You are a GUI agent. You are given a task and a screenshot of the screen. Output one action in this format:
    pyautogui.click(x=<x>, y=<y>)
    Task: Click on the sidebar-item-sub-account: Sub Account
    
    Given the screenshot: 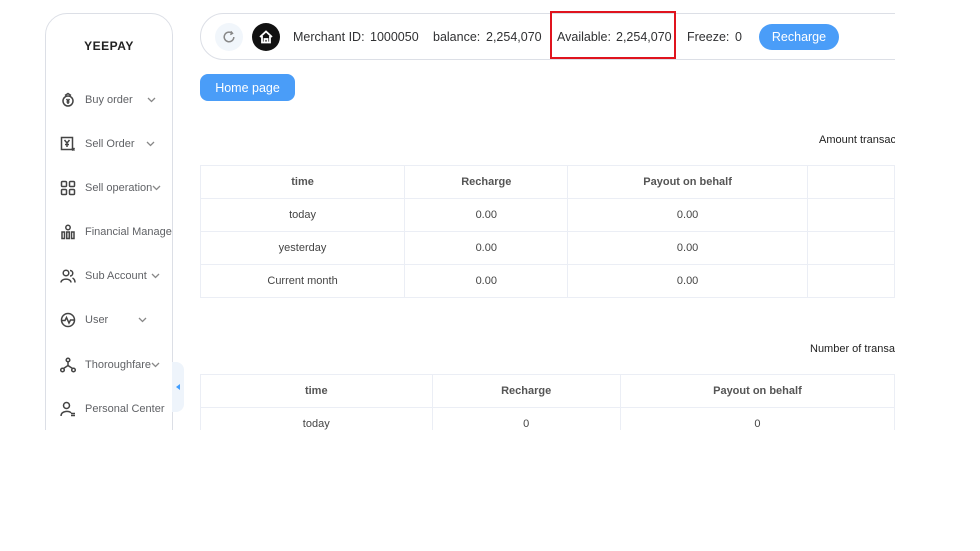 What is the action you would take?
    pyautogui.click(x=116, y=276)
    